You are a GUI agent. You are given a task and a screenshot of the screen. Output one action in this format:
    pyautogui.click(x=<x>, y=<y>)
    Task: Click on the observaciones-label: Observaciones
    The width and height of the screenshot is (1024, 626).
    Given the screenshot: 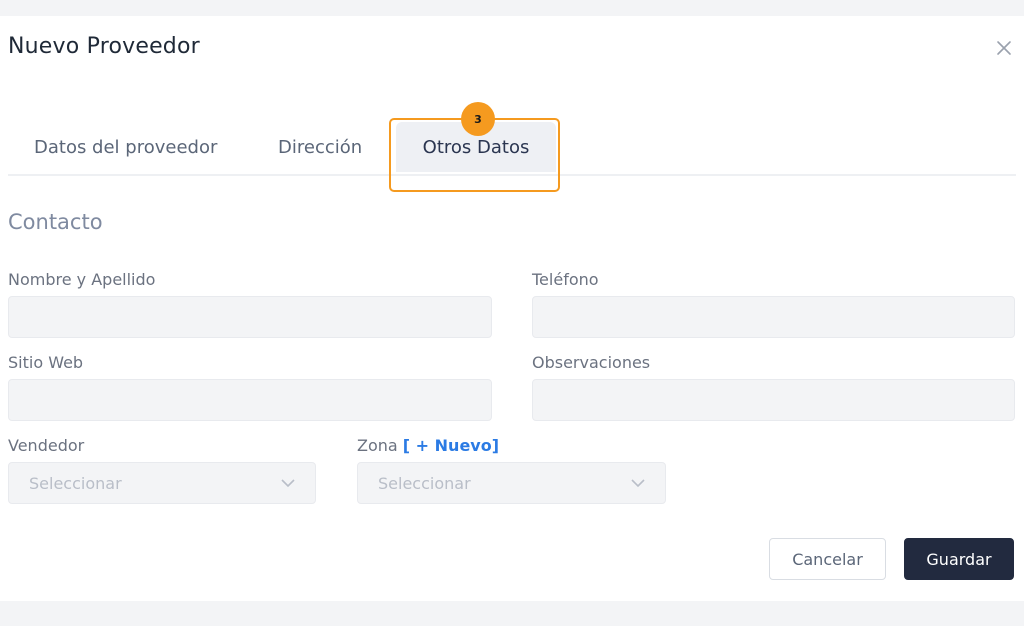 What is the action you would take?
    pyautogui.click(x=591, y=362)
    